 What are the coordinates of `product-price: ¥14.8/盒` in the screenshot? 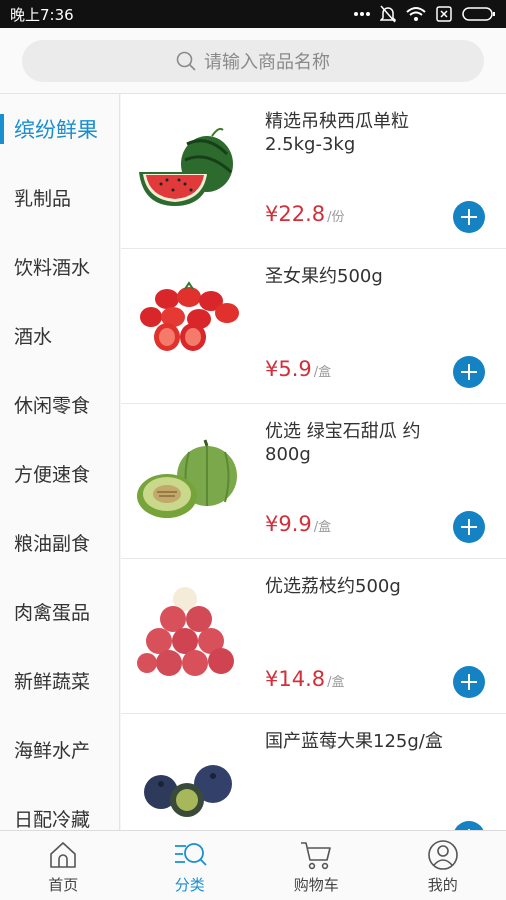 It's located at (305, 679).